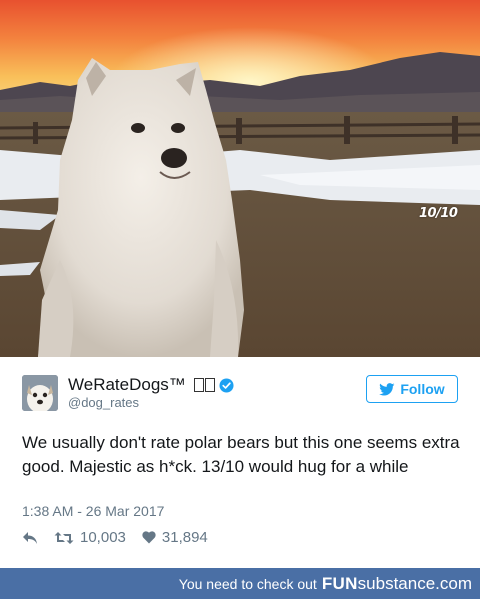 The height and width of the screenshot is (599, 480). I want to click on brand-substance: substance, so click(396, 583).